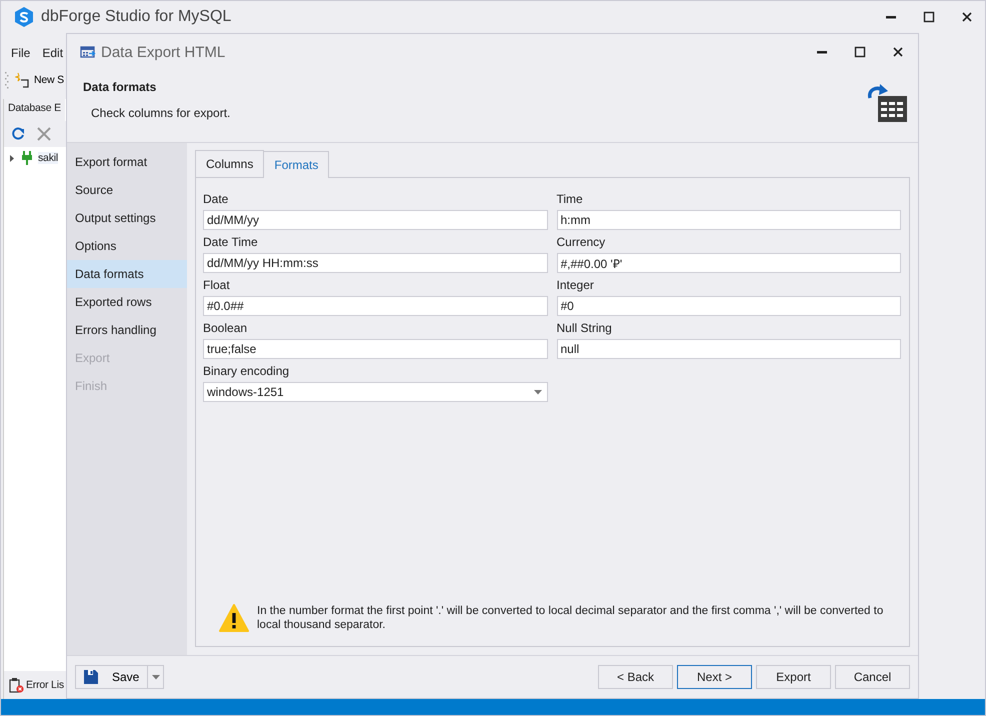 This screenshot has width=986, height=716. Describe the element at coordinates (127, 246) in the screenshot. I see `wizard-step: Options` at that location.